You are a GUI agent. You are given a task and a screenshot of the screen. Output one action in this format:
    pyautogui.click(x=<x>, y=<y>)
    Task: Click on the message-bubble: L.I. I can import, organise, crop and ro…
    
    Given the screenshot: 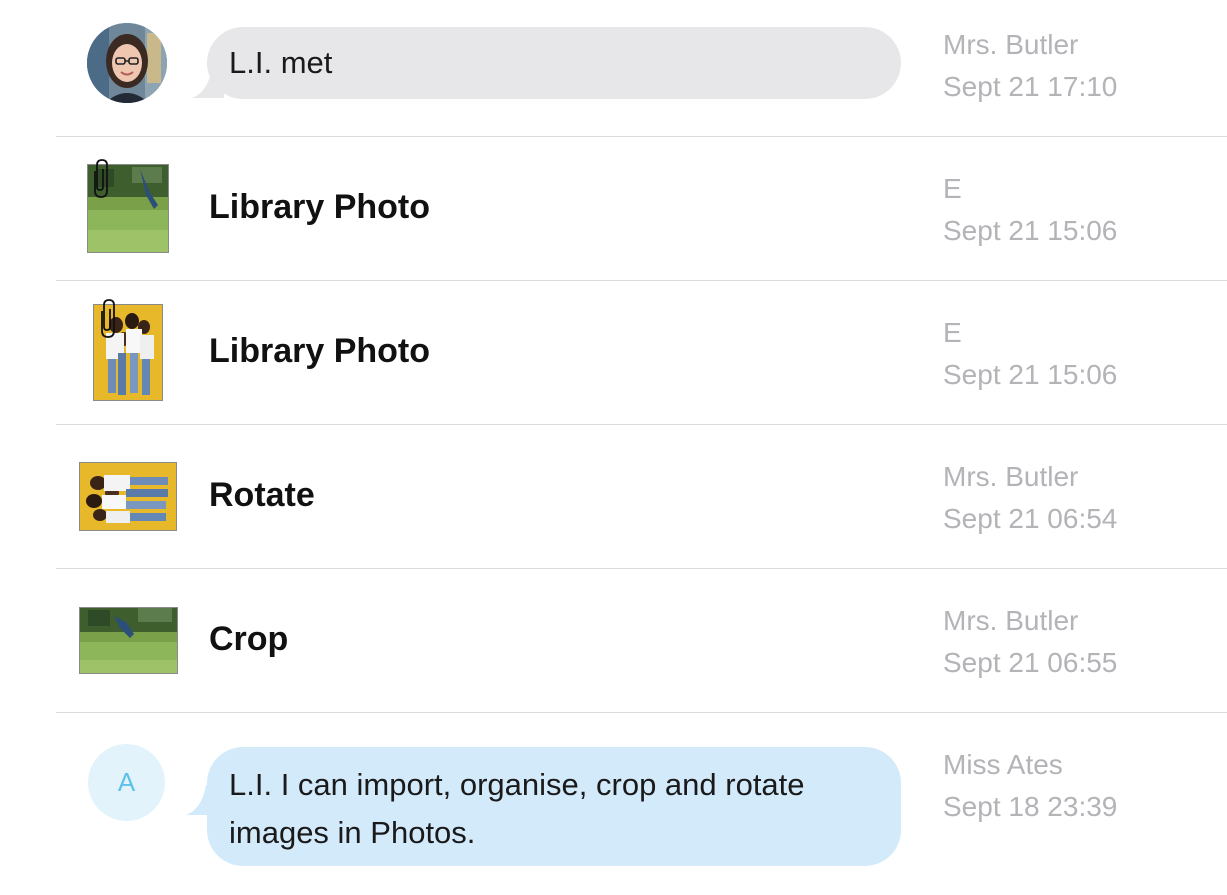 What is the action you would take?
    pyautogui.click(x=554, y=806)
    